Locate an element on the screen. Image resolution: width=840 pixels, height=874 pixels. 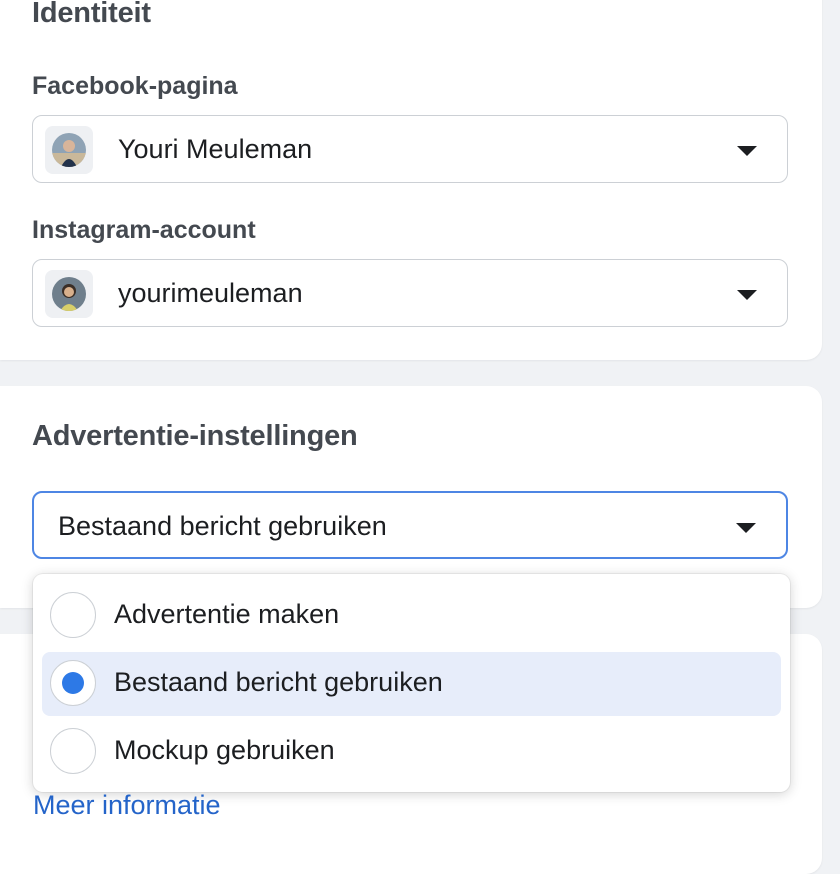
identity-title: Identiteit is located at coordinates (91, 14).